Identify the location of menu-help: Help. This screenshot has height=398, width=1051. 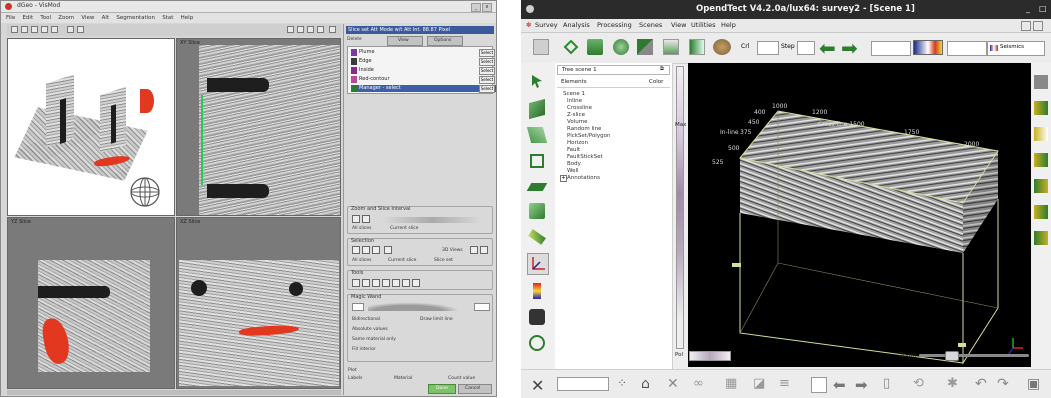
(728, 25).